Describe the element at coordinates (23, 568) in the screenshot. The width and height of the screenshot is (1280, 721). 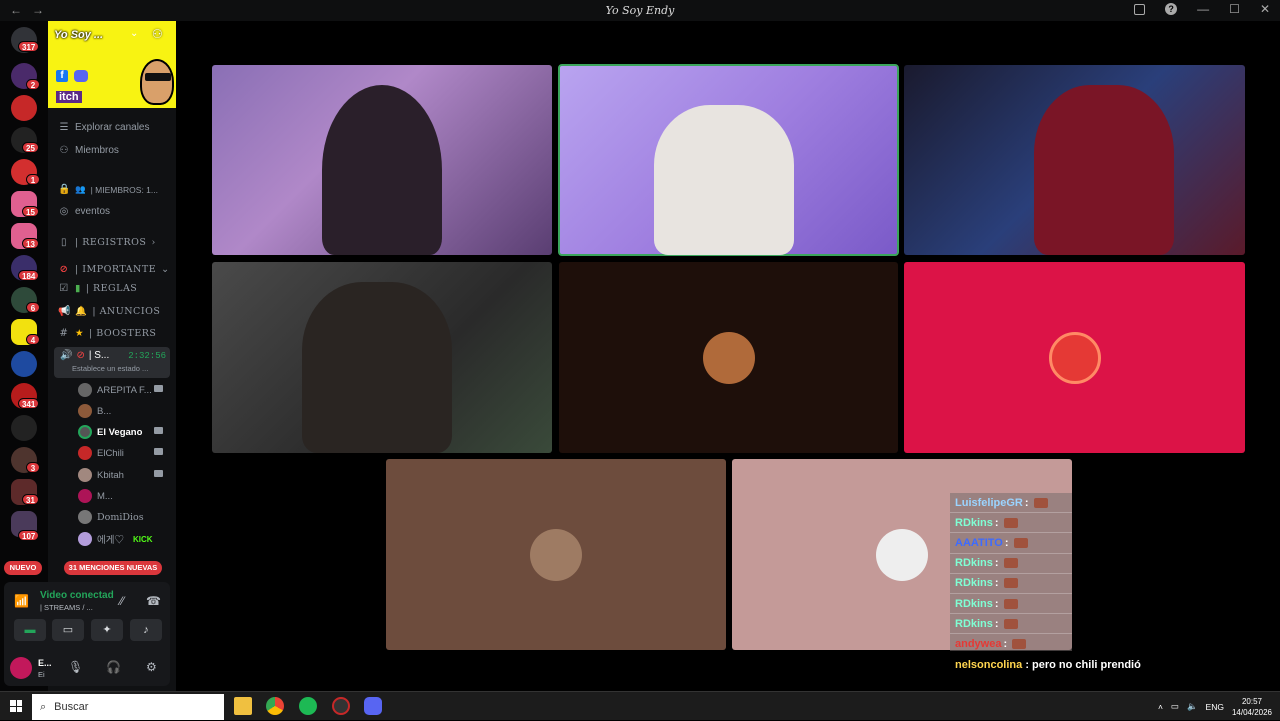
I see `new-unreads-pill: NUEVO` at that location.